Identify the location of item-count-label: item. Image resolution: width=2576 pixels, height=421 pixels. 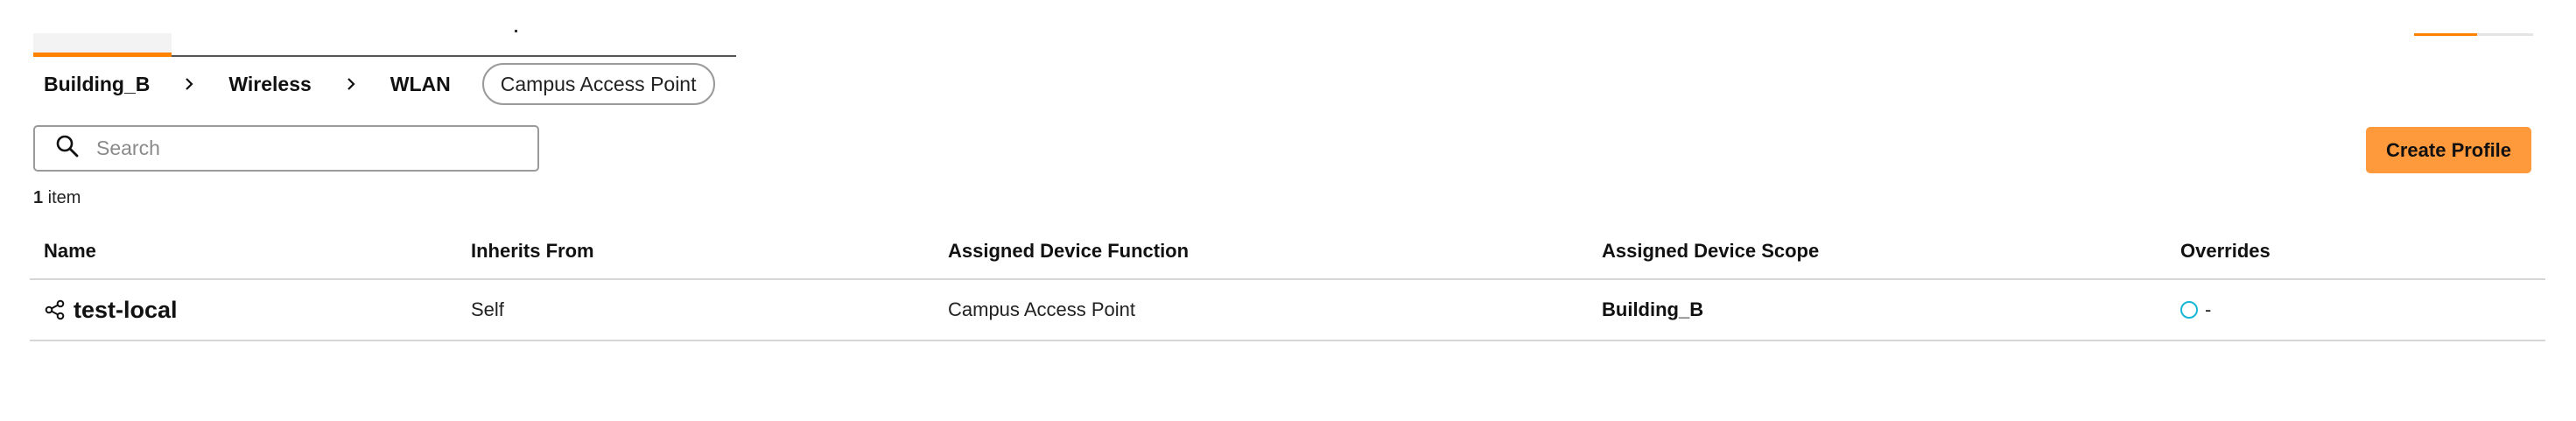
(62, 197).